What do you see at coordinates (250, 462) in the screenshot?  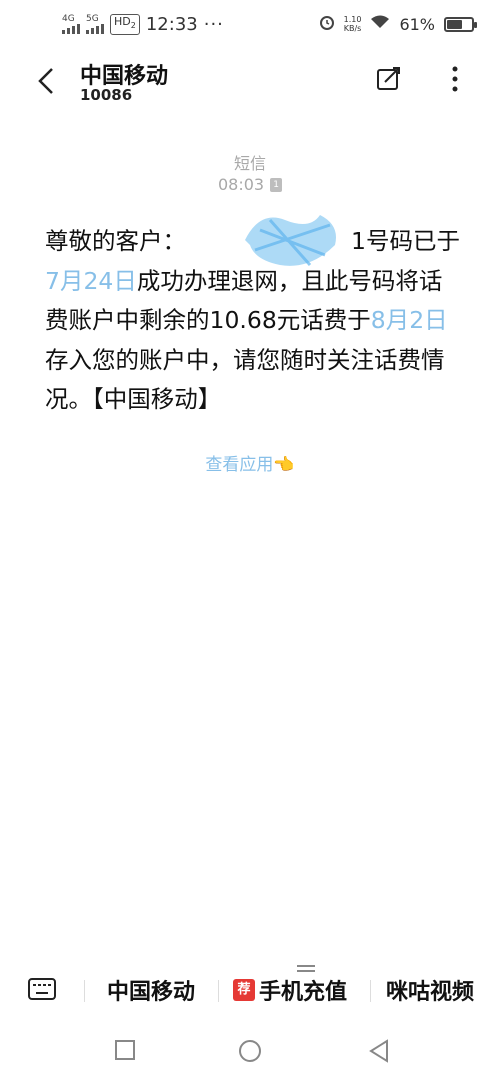 I see `view-apps-link: 查看应用👈` at bounding box center [250, 462].